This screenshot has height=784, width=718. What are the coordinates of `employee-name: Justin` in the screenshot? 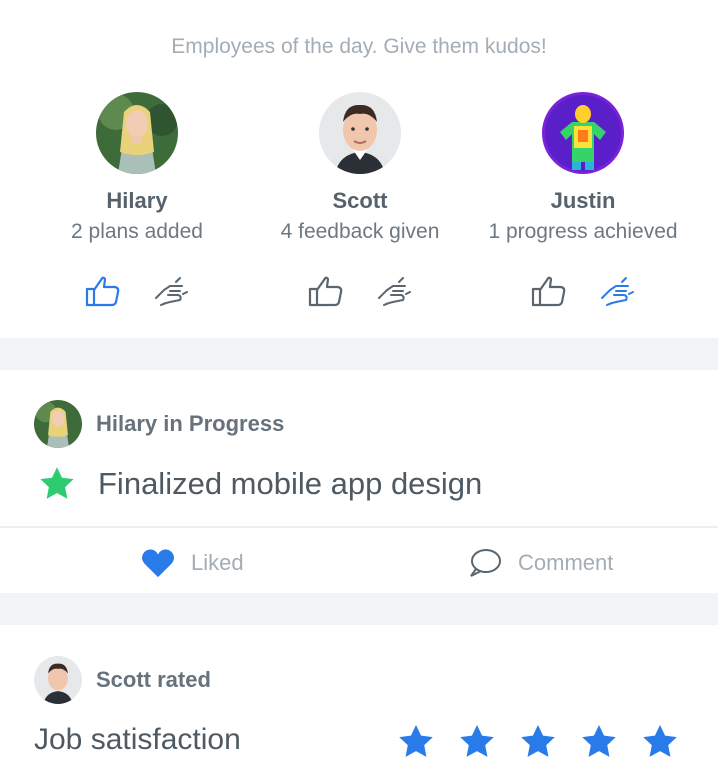 It's located at (583, 200).